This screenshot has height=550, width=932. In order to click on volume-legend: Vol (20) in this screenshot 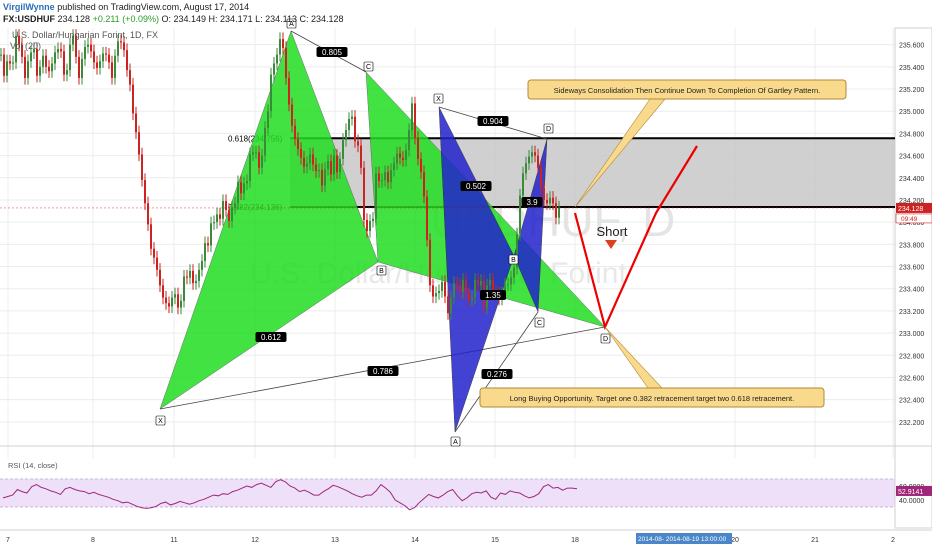, I will do `click(25, 46)`.